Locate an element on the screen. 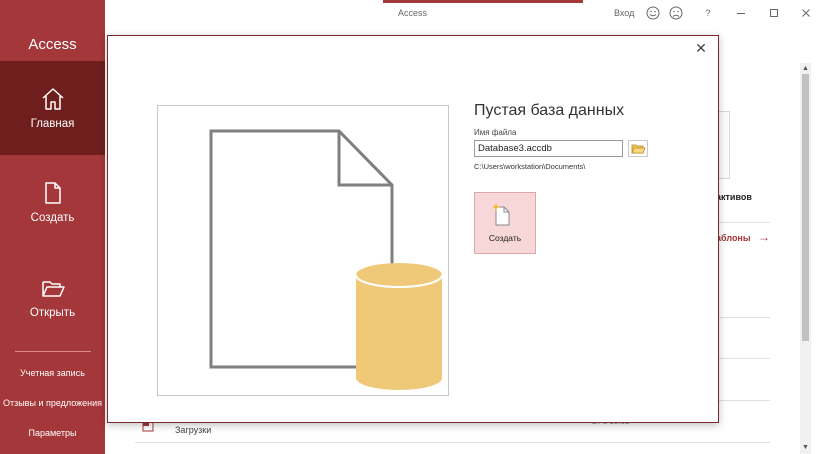 The image size is (825, 454). title-accent-strip is located at coordinates (483, 1).